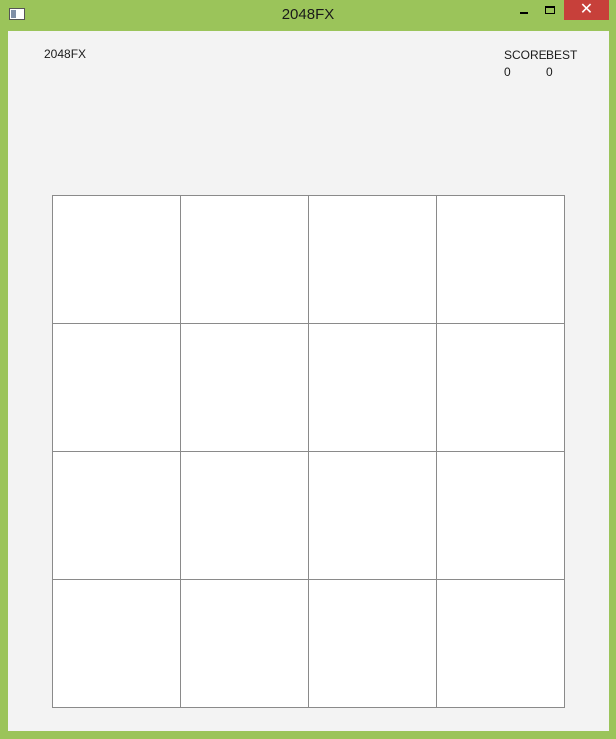 This screenshot has height=739, width=616. What do you see at coordinates (550, 10) in the screenshot?
I see `maximize-button` at bounding box center [550, 10].